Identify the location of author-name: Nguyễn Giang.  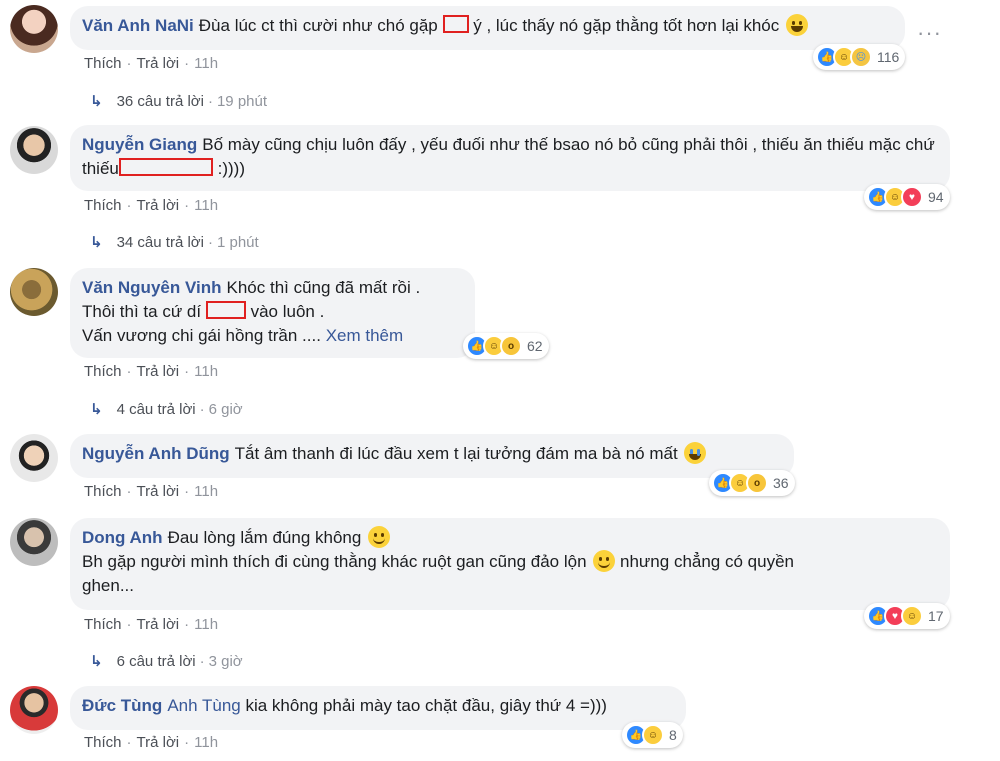
(139, 144).